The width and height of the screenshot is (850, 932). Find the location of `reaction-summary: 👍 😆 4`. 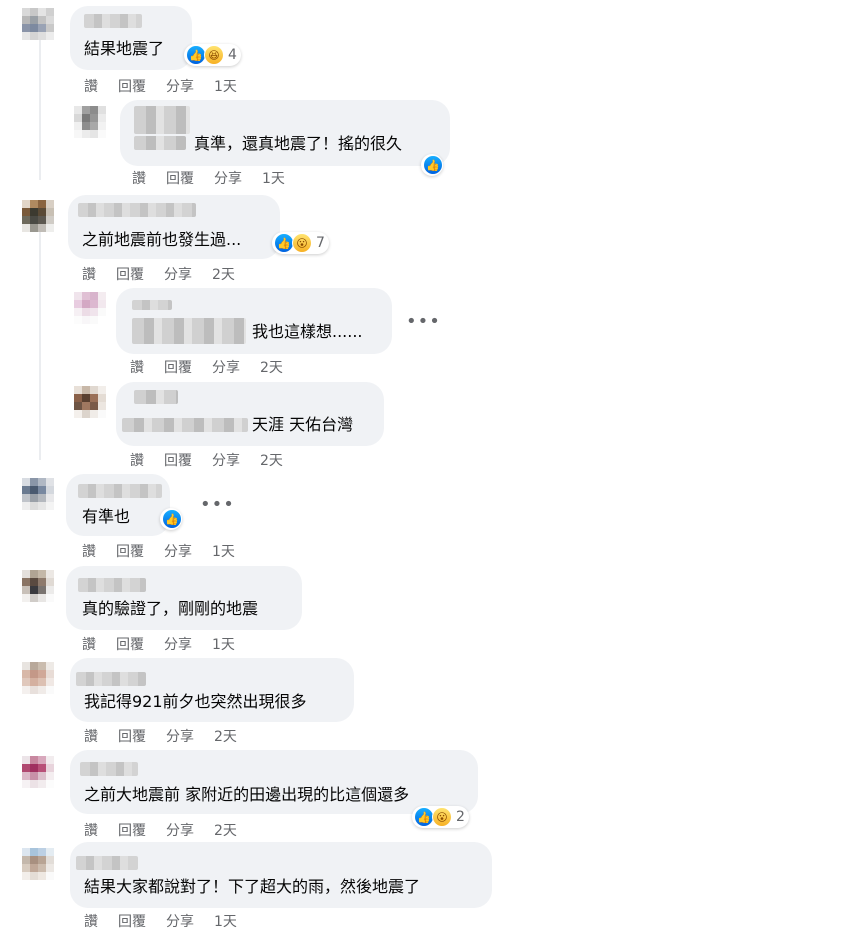

reaction-summary: 👍 😆 4 is located at coordinates (212, 55).